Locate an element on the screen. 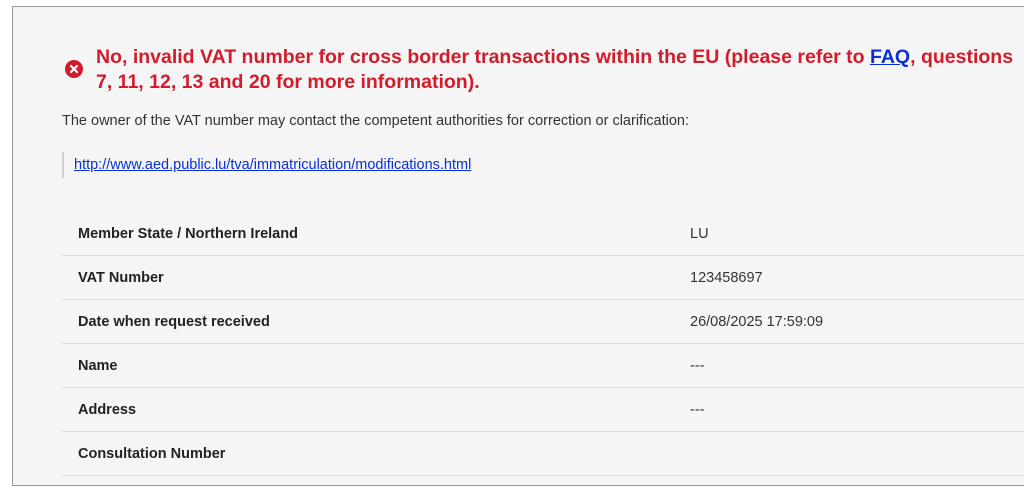  faq-link: FAQ is located at coordinates (890, 57).